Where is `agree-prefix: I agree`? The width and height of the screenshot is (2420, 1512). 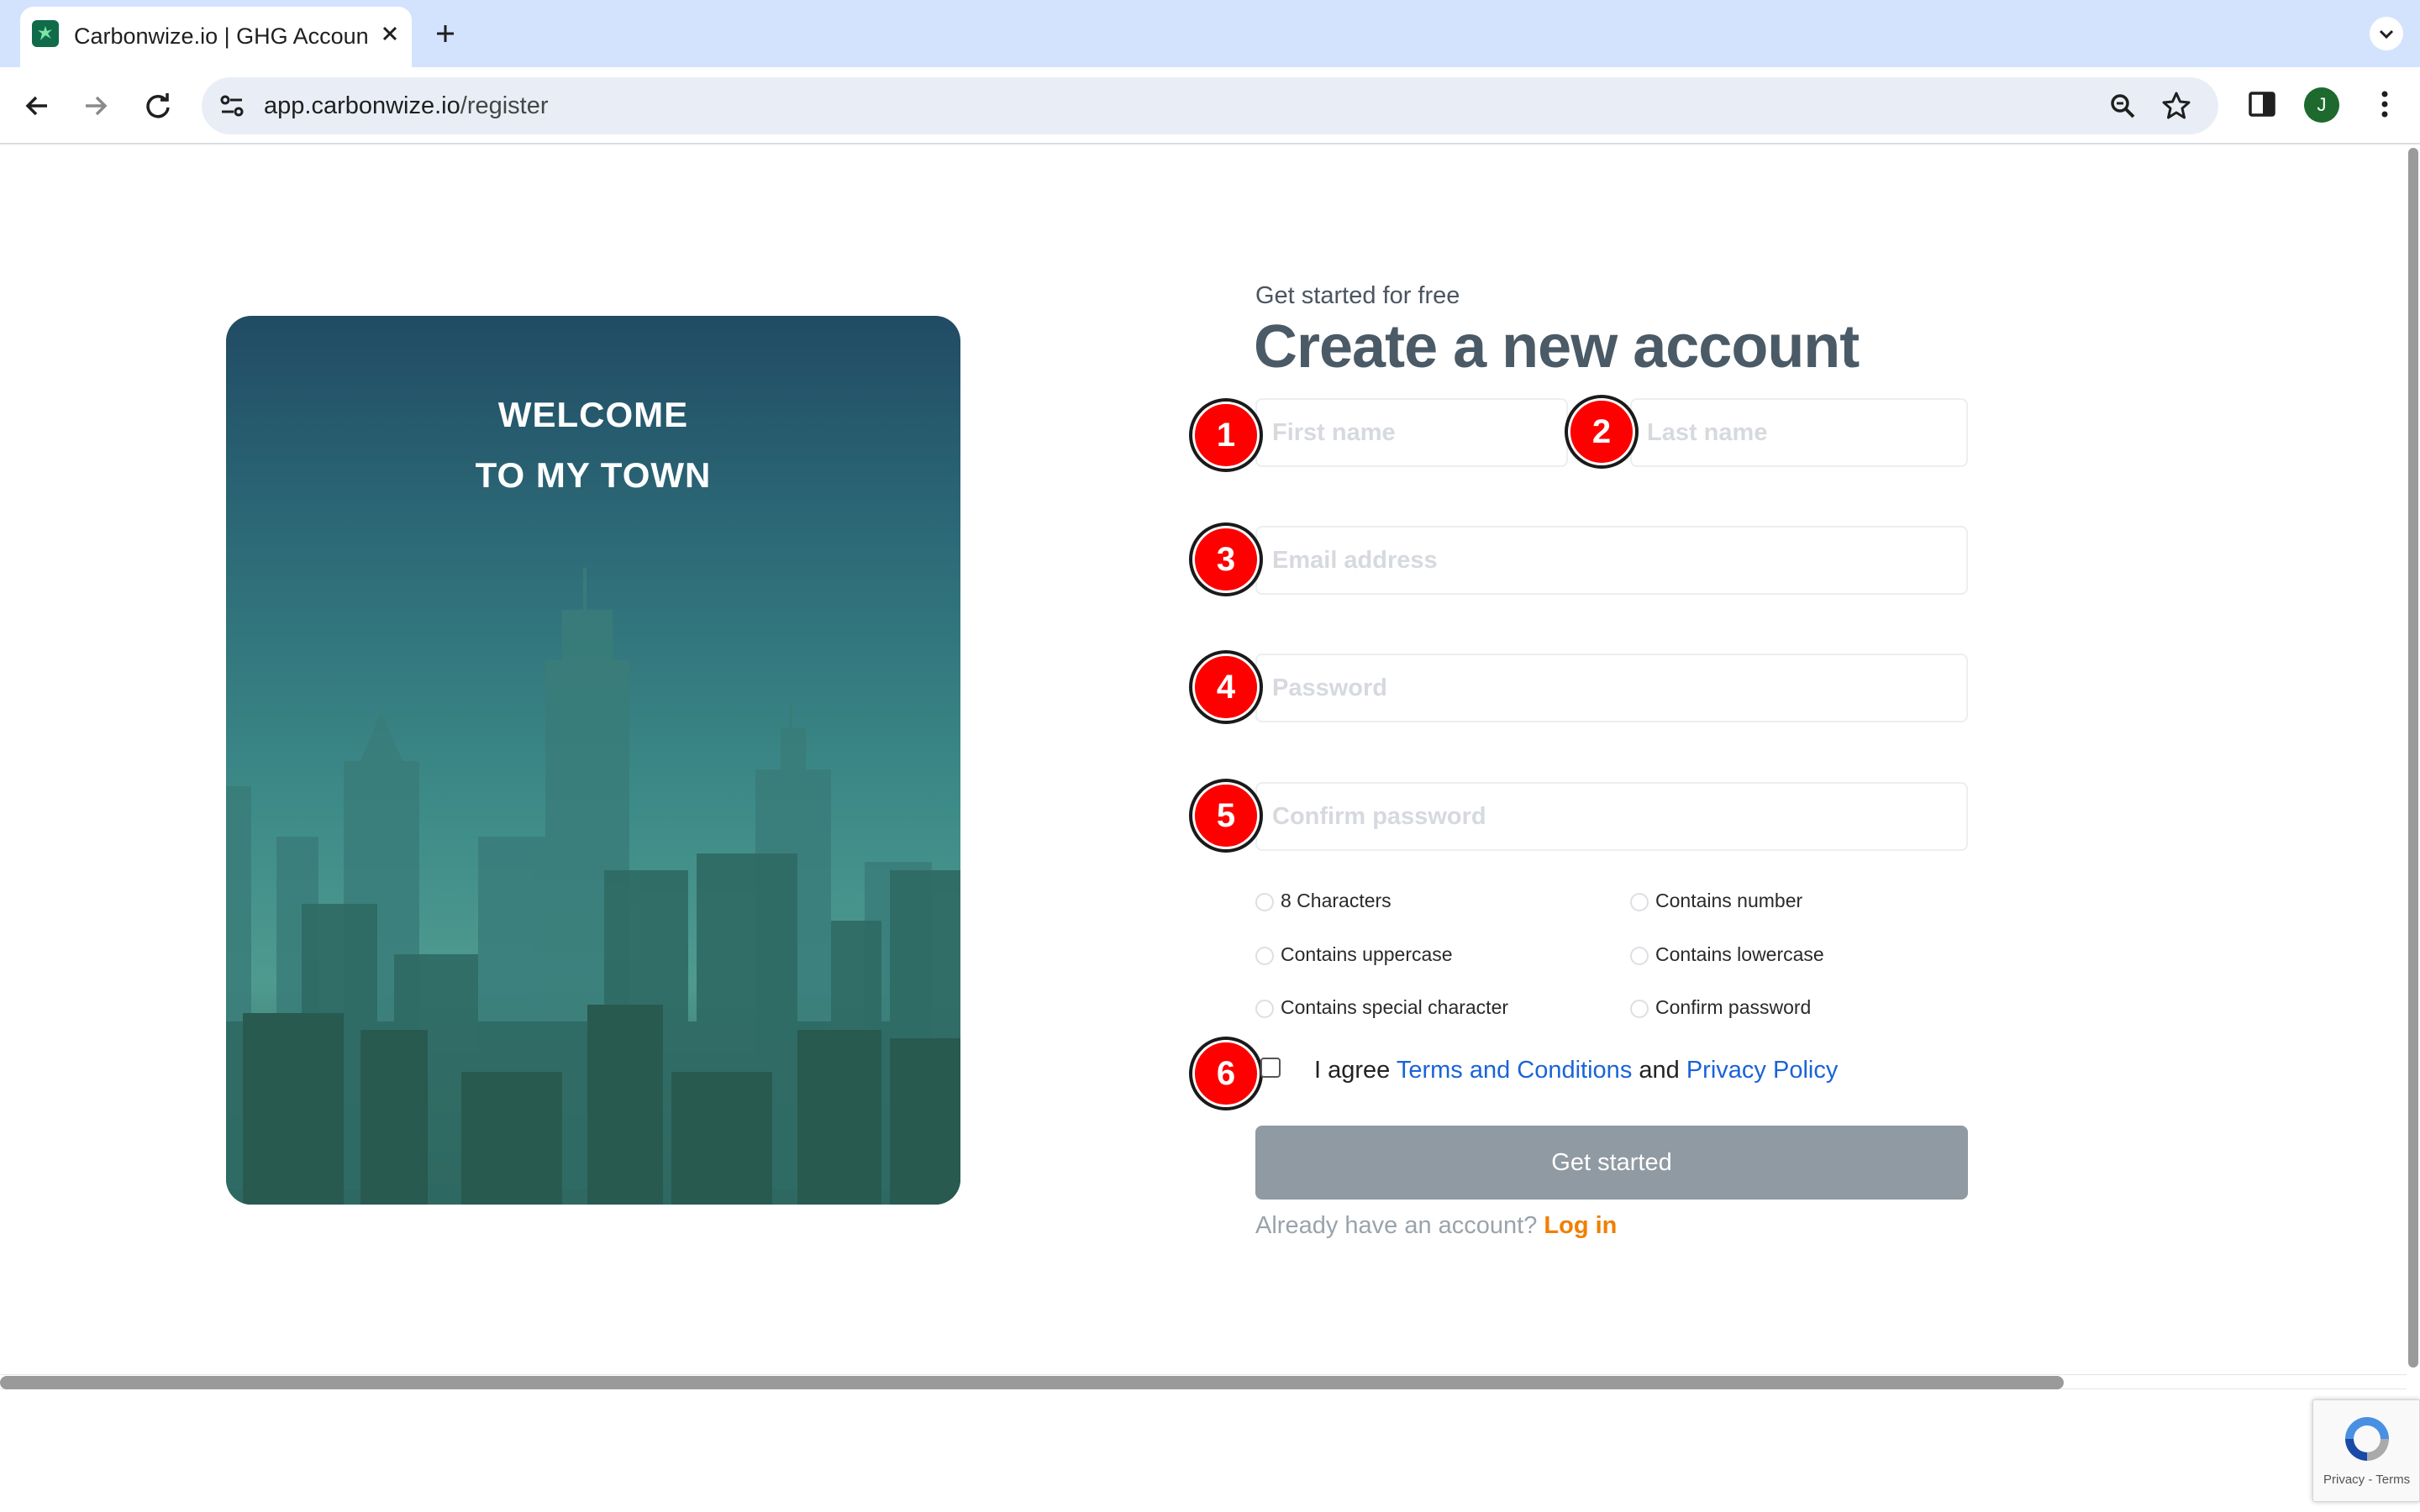
agree-prefix: I agree is located at coordinates (1352, 1070).